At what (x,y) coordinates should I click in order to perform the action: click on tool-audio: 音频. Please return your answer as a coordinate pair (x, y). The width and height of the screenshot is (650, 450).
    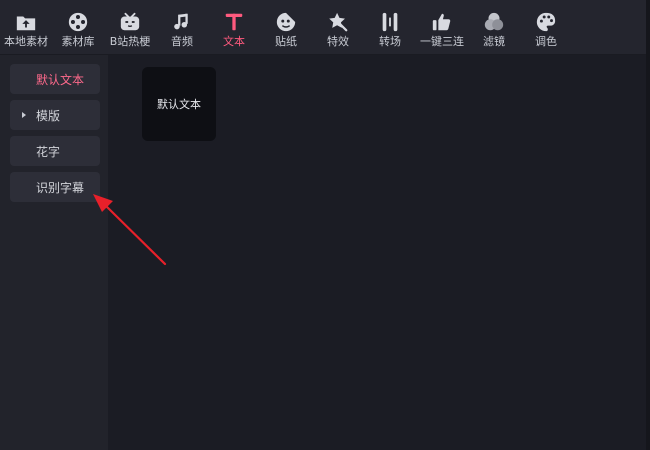
    Looking at the image, I should click on (182, 27).